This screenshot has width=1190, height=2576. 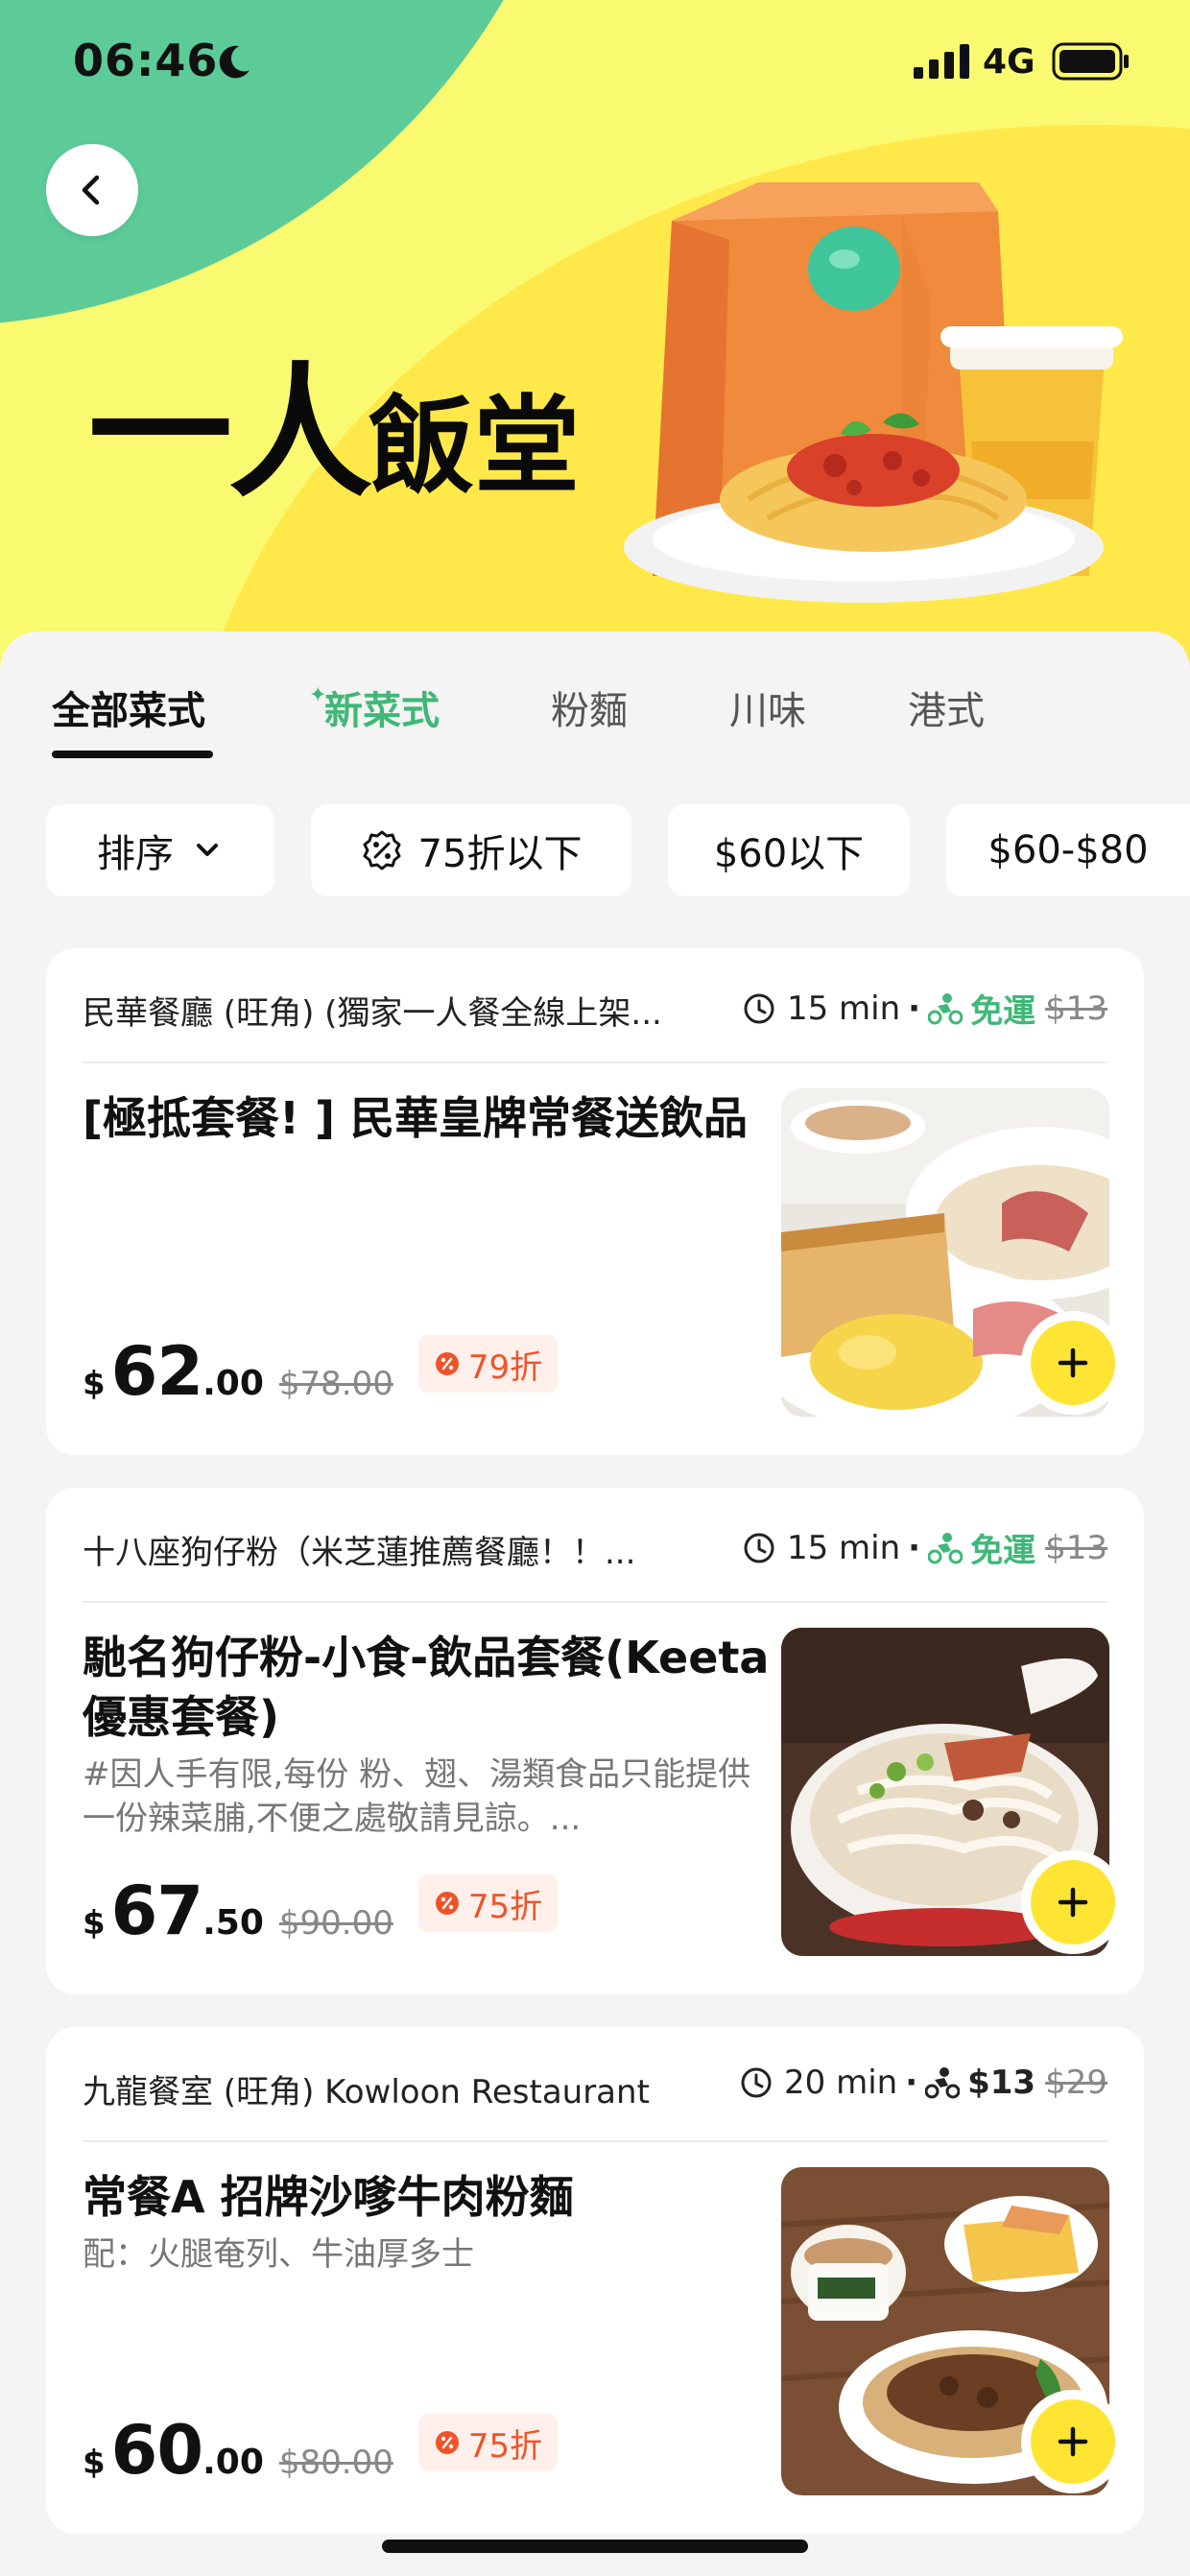 What do you see at coordinates (924, 2082) in the screenshot?
I see `delivery-meta: 20 min · $13 $29` at bounding box center [924, 2082].